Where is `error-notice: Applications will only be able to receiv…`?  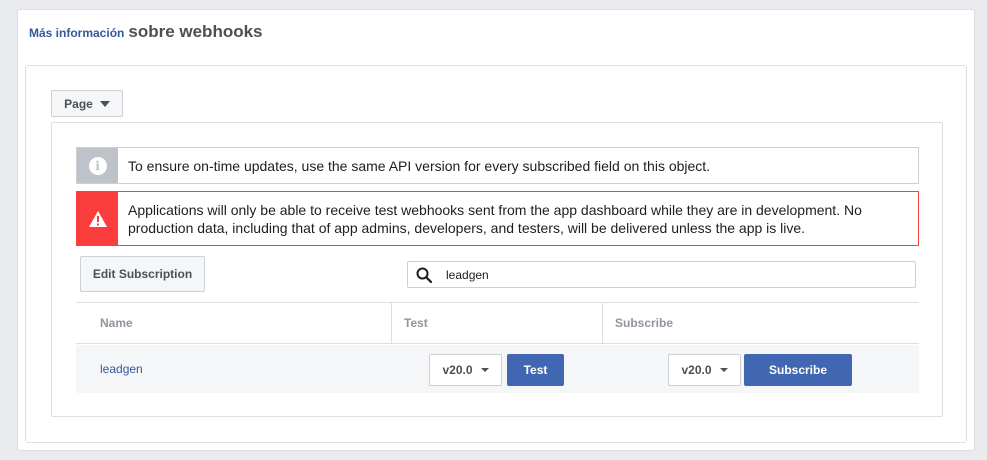
error-notice: Applications will only be able to receiv… is located at coordinates (497, 218).